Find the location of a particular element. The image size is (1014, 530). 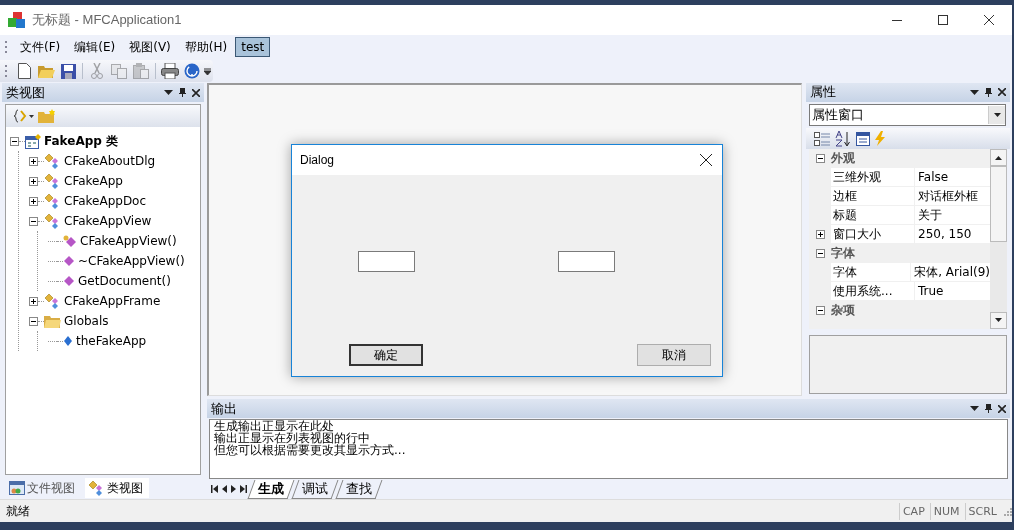

maximize-icon is located at coordinates (943, 20).